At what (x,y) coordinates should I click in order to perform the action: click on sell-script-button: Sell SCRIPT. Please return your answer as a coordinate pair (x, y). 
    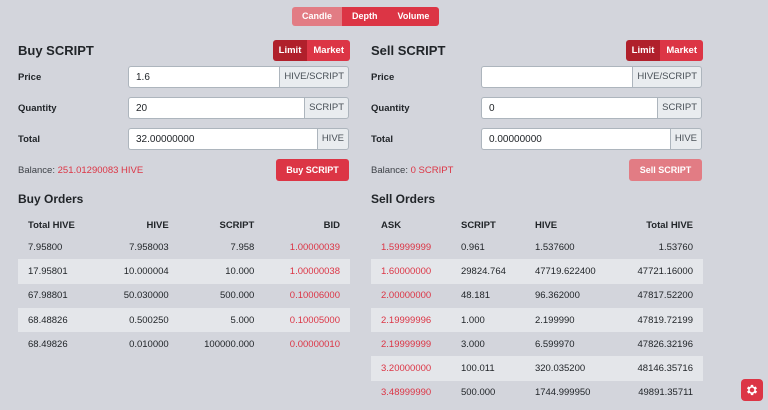
    Looking at the image, I should click on (665, 170).